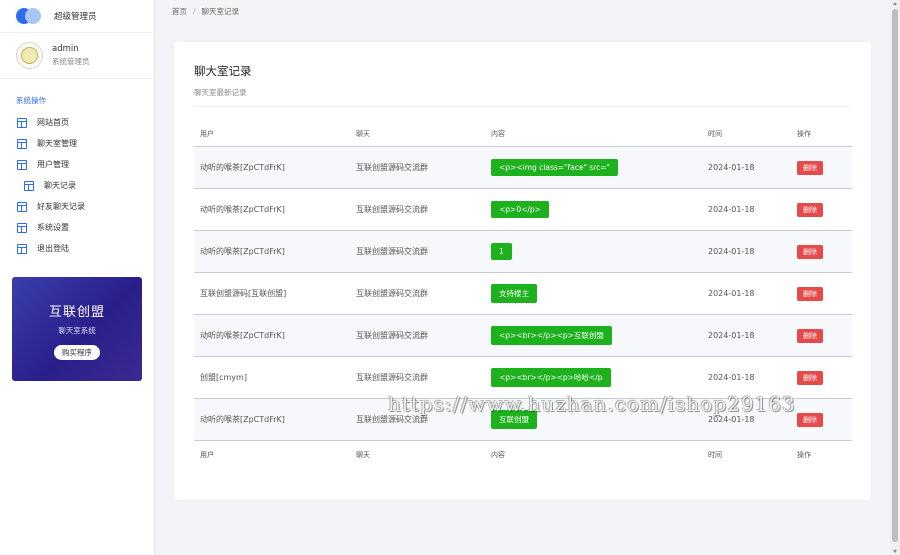 This screenshot has width=900, height=555. What do you see at coordinates (498, 134) in the screenshot?
I see `header-content: 内容` at bounding box center [498, 134].